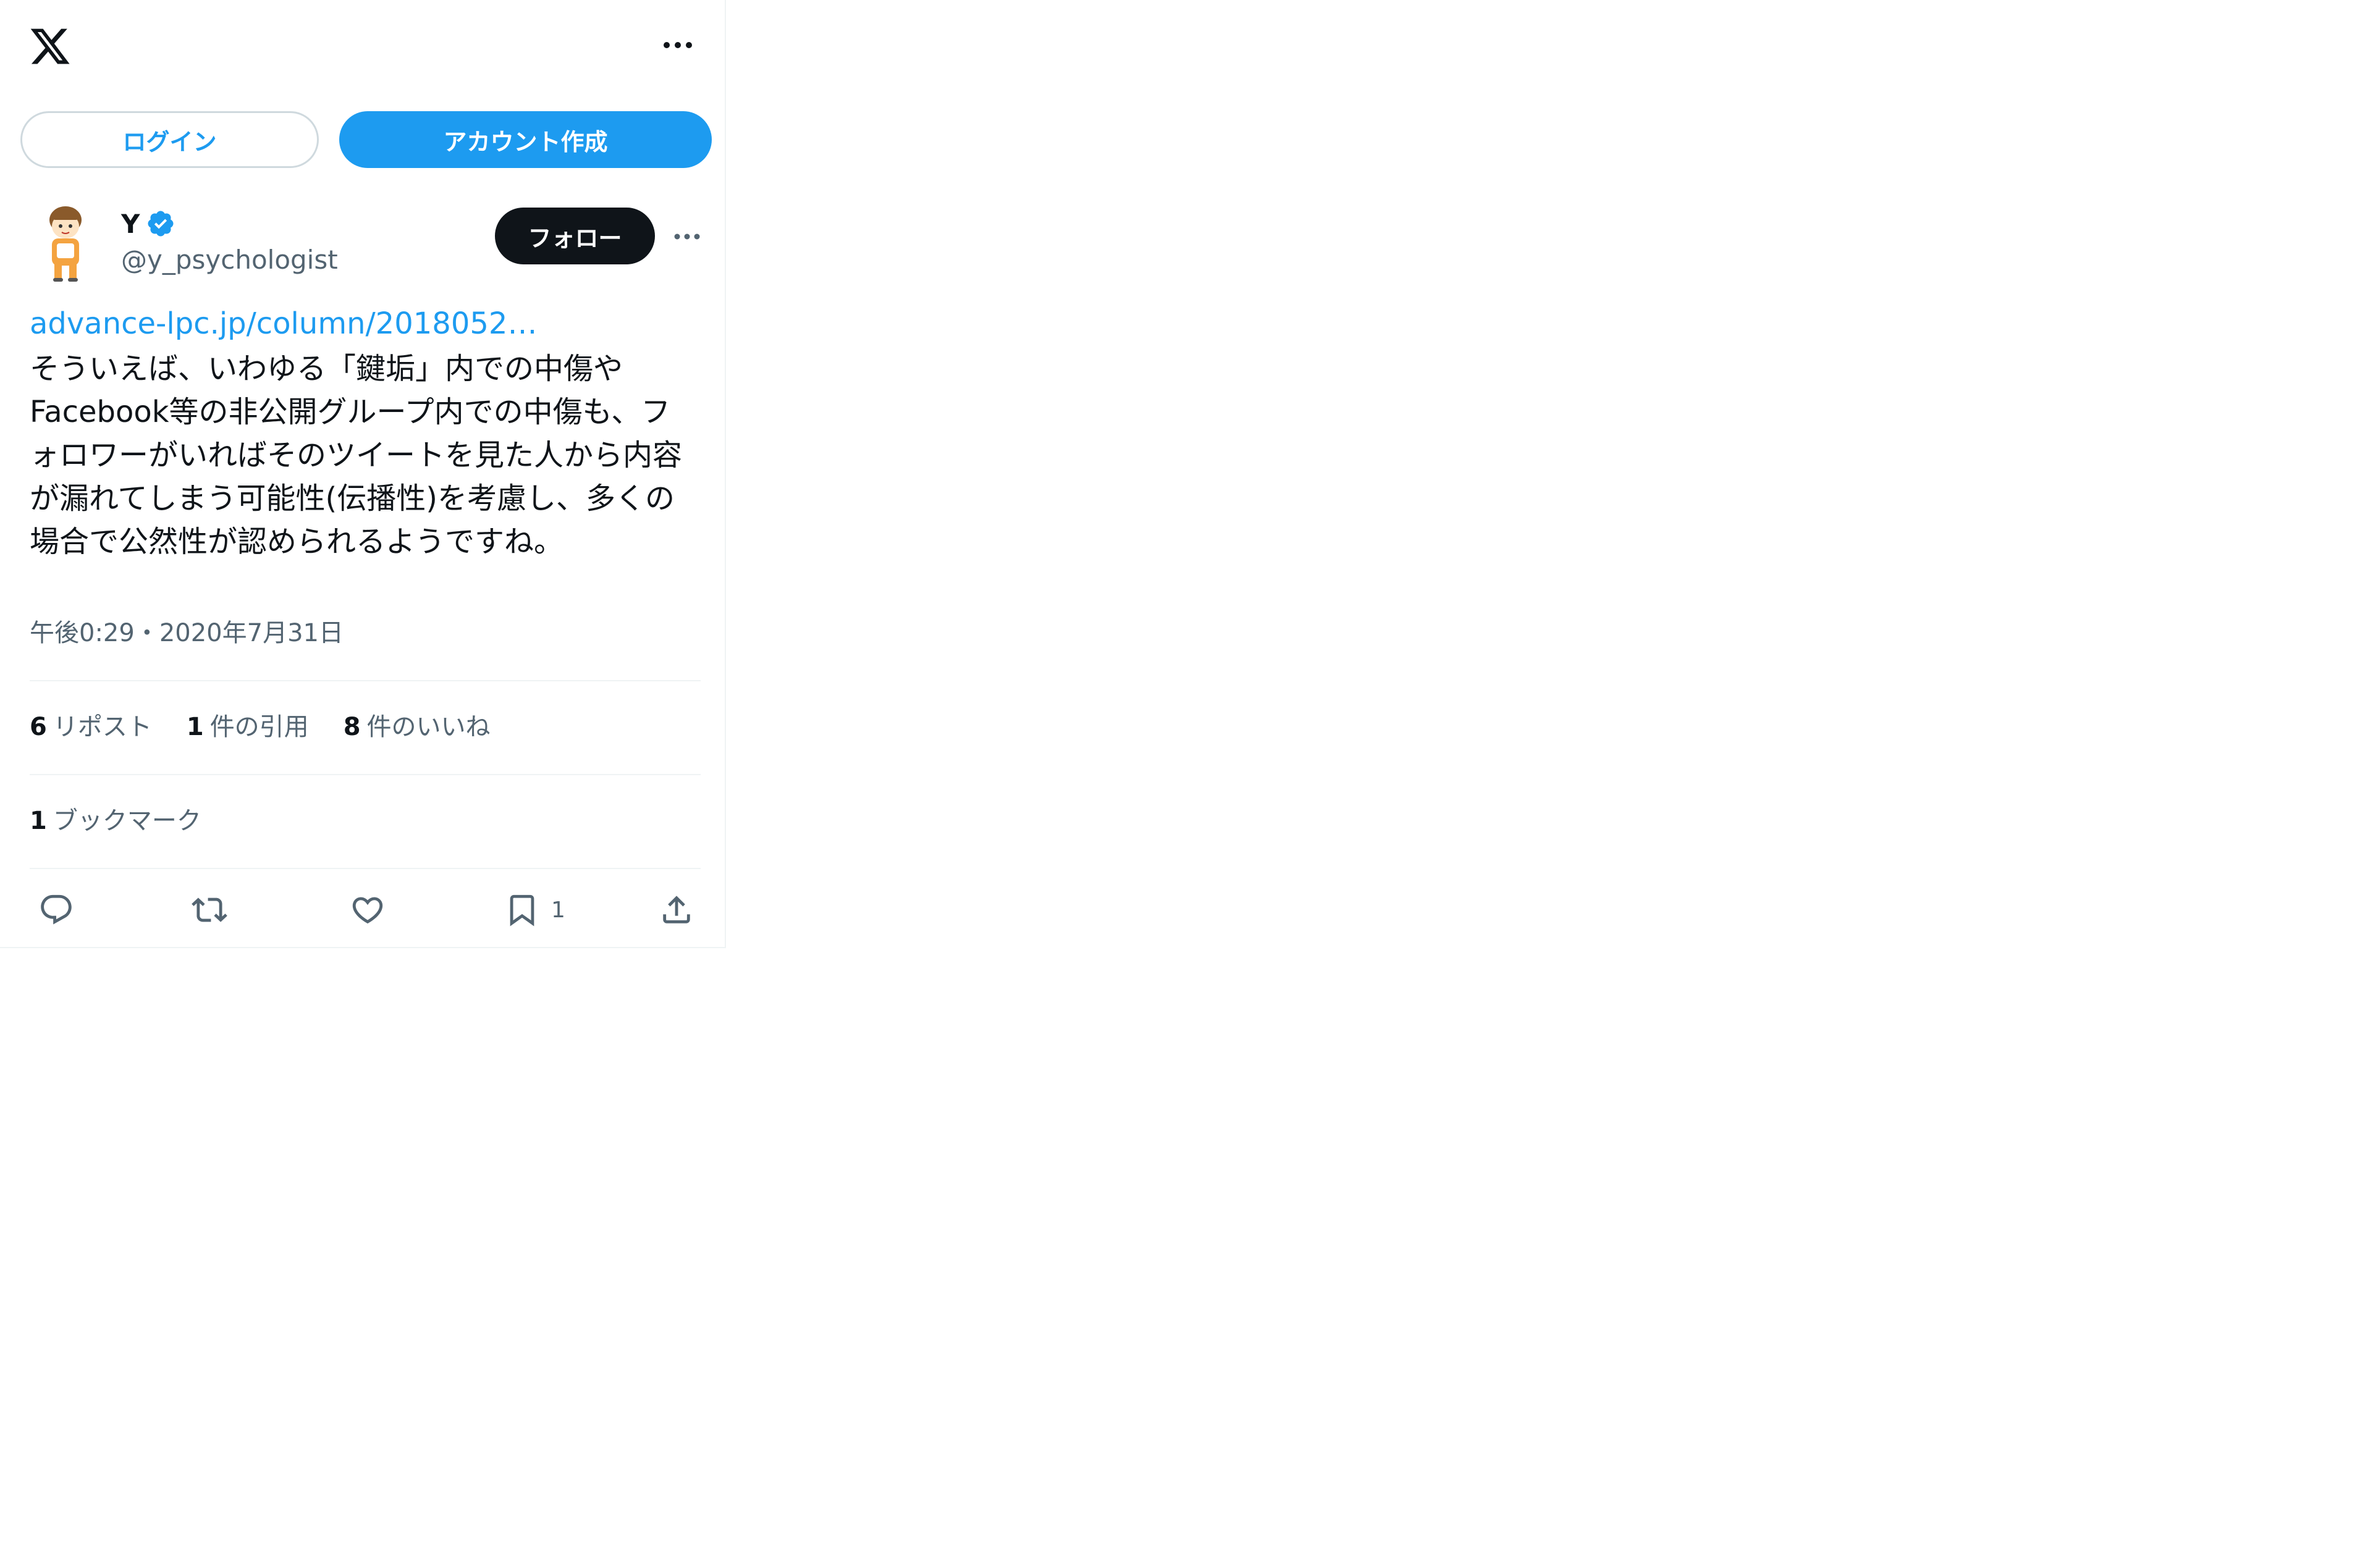  What do you see at coordinates (575, 236) in the screenshot?
I see `follow-button: フォロー` at bounding box center [575, 236].